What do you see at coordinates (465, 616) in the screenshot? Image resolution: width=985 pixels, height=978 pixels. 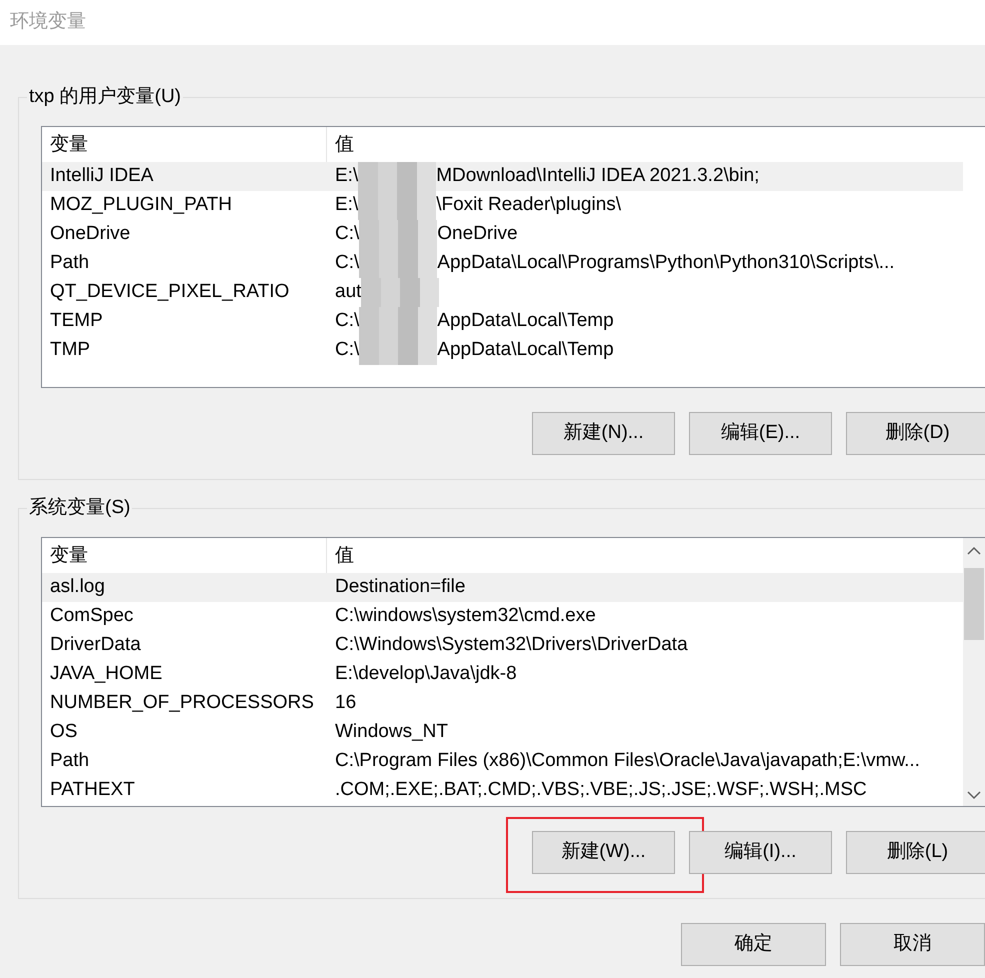 I see `variable-value: C:\windows\system32\cmd.exe` at bounding box center [465, 616].